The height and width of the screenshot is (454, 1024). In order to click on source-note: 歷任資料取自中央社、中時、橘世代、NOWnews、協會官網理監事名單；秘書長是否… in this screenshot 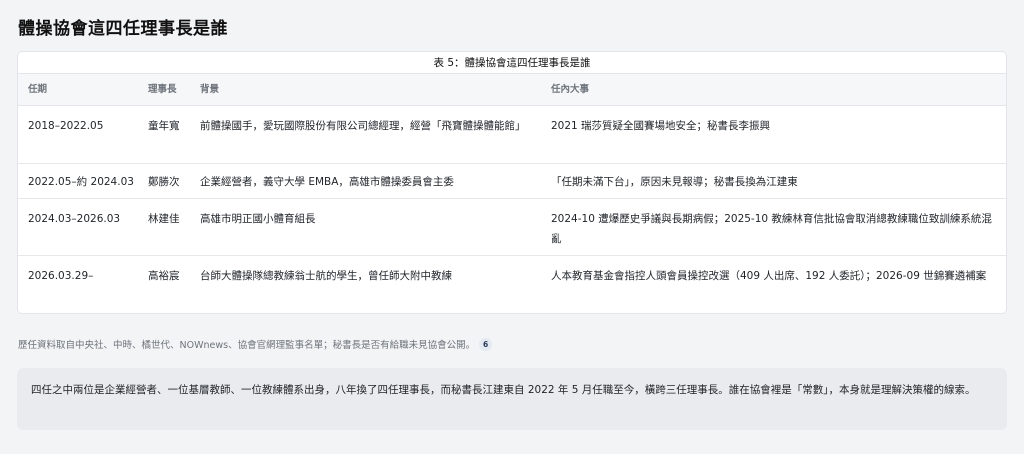, I will do `click(255, 345)`.